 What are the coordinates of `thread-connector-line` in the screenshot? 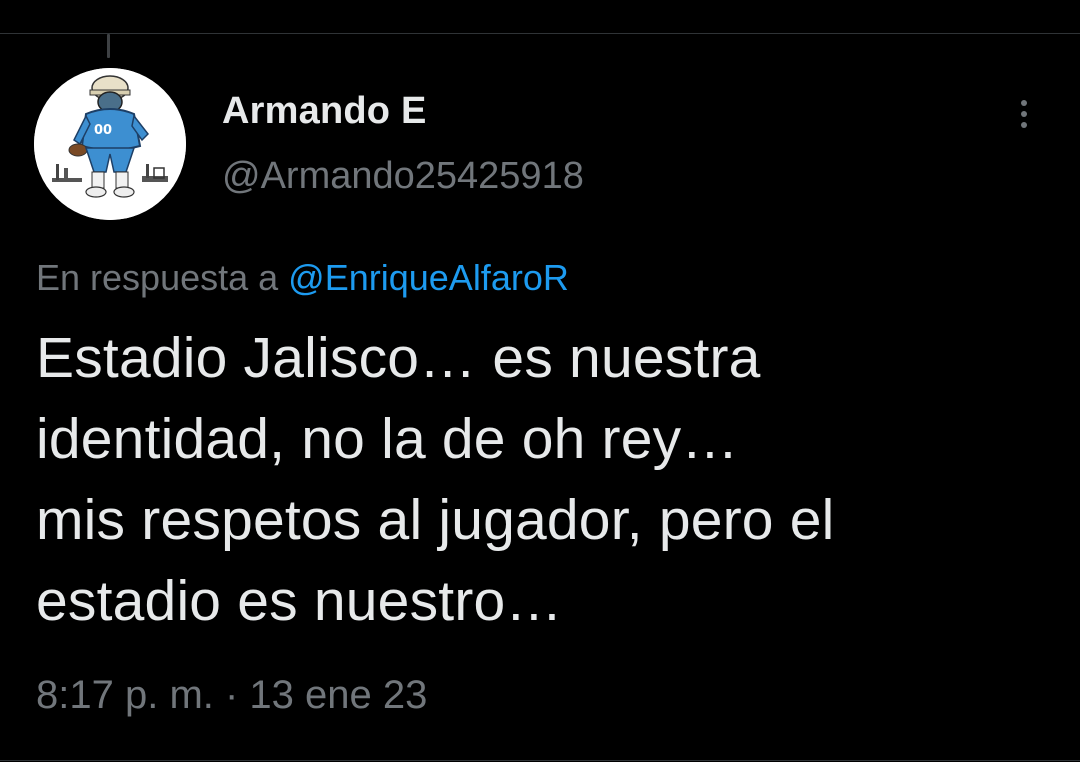 It's located at (108, 46).